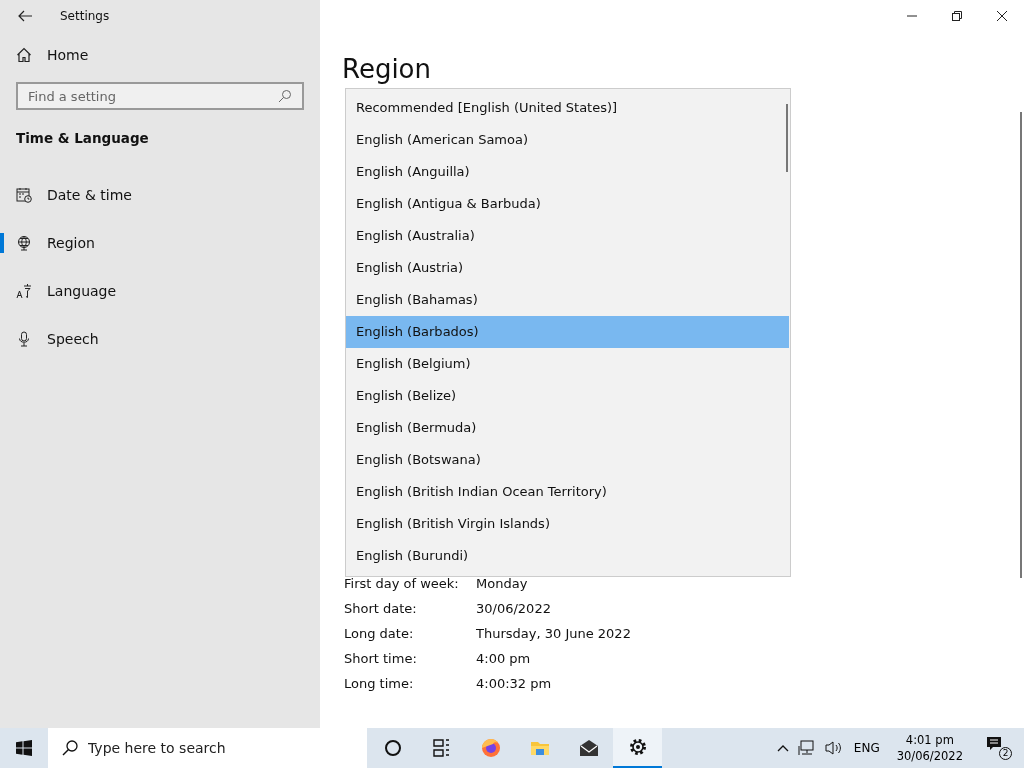 The height and width of the screenshot is (768, 1024). What do you see at coordinates (160, 55) in the screenshot?
I see `home-link: Home` at bounding box center [160, 55].